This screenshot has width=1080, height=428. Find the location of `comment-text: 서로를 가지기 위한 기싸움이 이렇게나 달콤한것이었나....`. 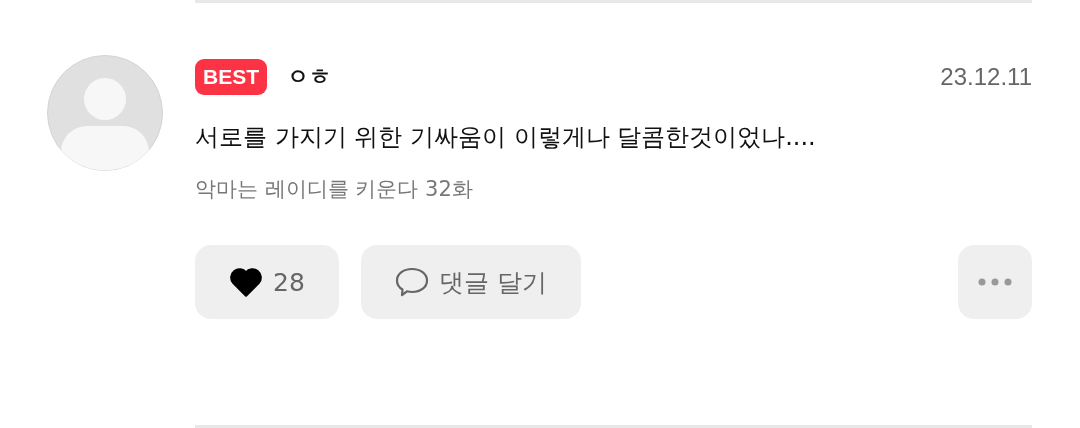

comment-text: 서로를 가지기 위한 기싸움이 이렇게나 달콤한것이었나.... is located at coordinates (506, 137).